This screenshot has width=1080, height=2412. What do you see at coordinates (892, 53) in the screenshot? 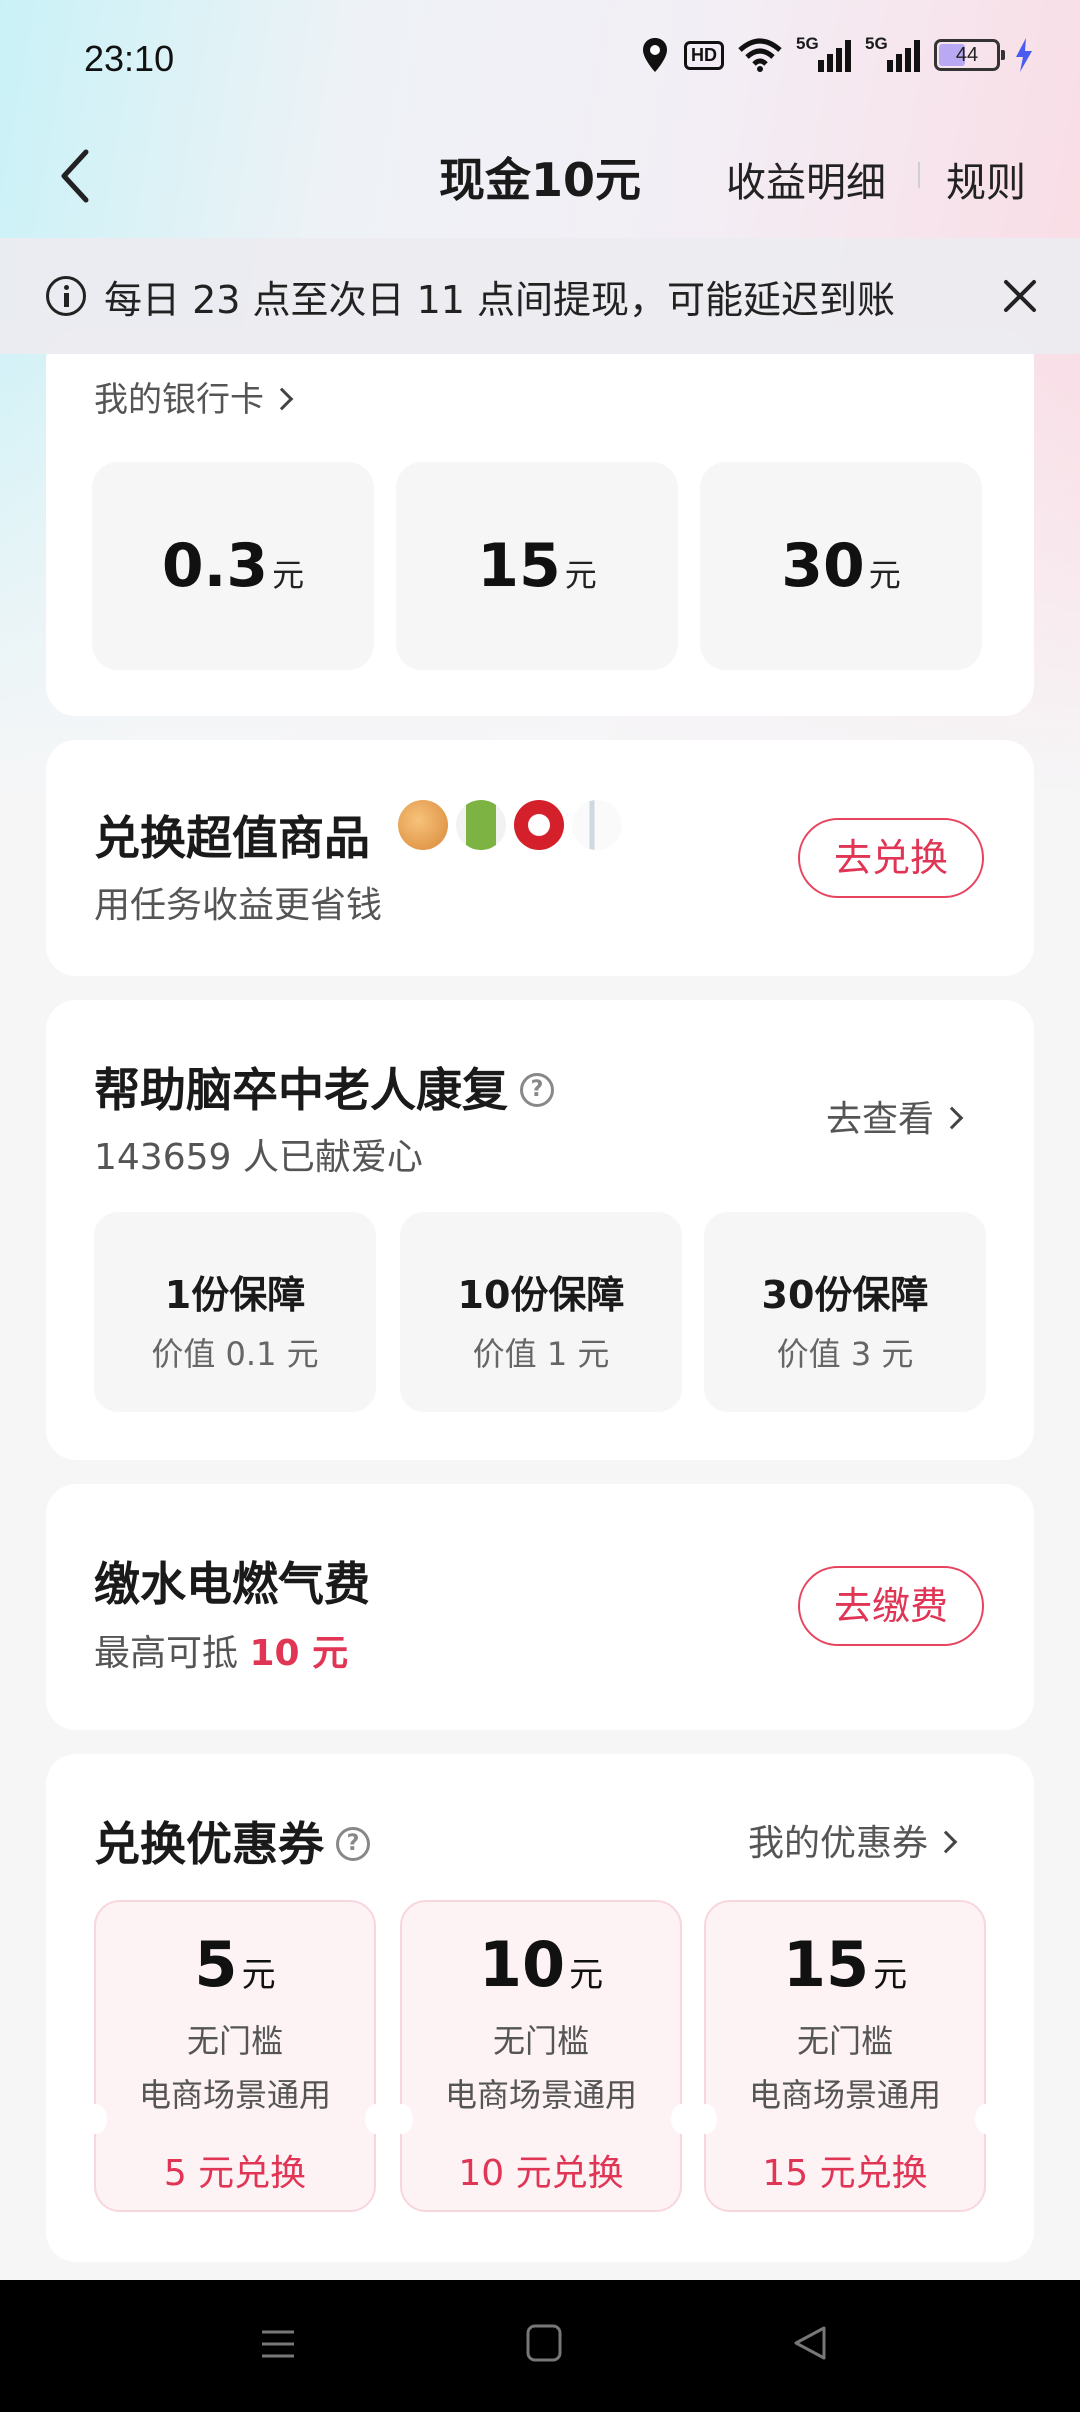
I see `signal-icon-2: 5G` at bounding box center [892, 53].